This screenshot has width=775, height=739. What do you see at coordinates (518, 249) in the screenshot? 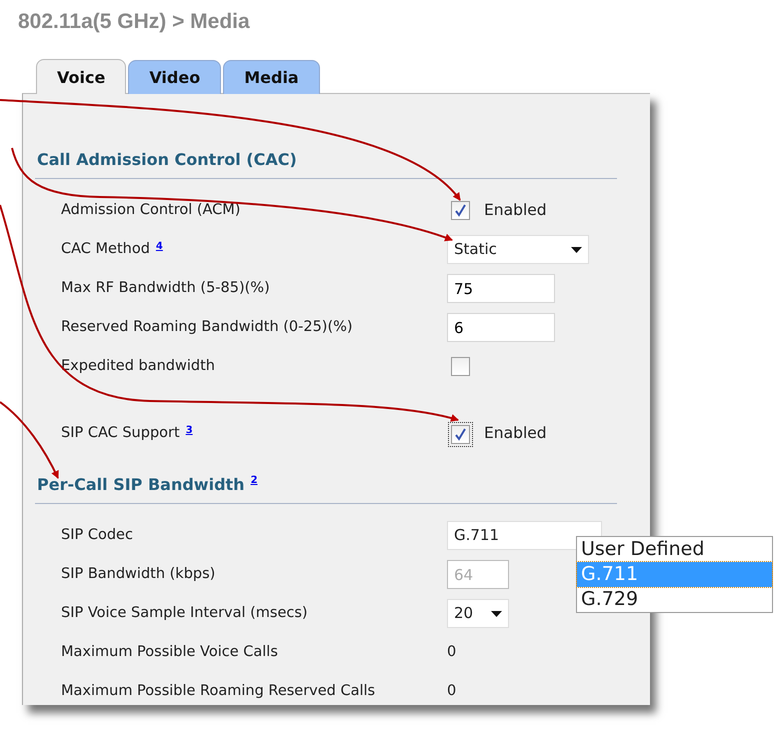
I see `dropdown: Static` at bounding box center [518, 249].